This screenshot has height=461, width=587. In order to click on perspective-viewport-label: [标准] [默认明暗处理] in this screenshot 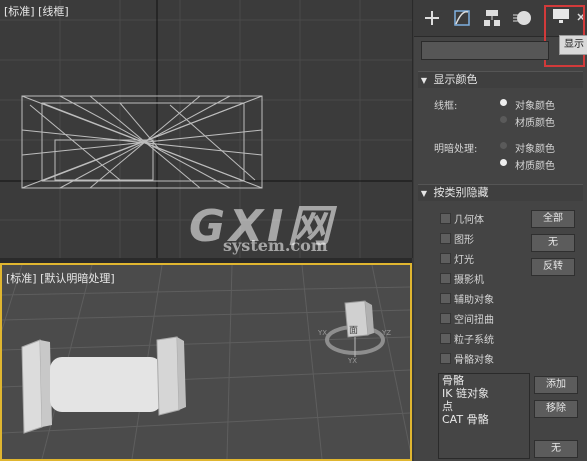, I will do `click(60, 278)`.